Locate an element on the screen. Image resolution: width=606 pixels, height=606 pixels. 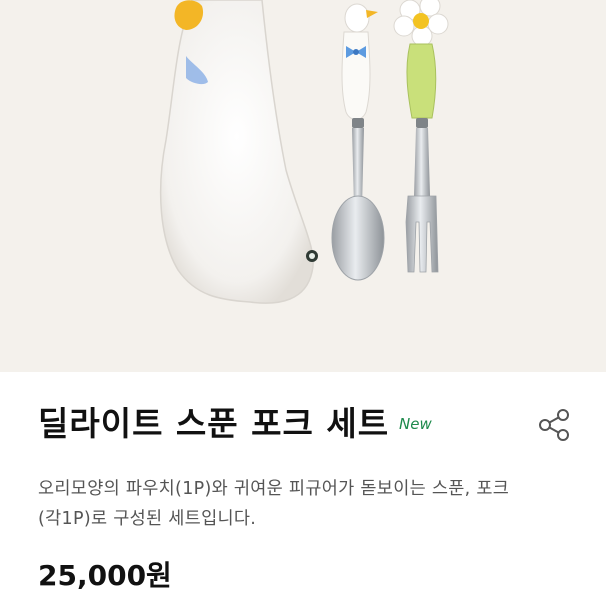
flower-fork is located at coordinates (421, 136).